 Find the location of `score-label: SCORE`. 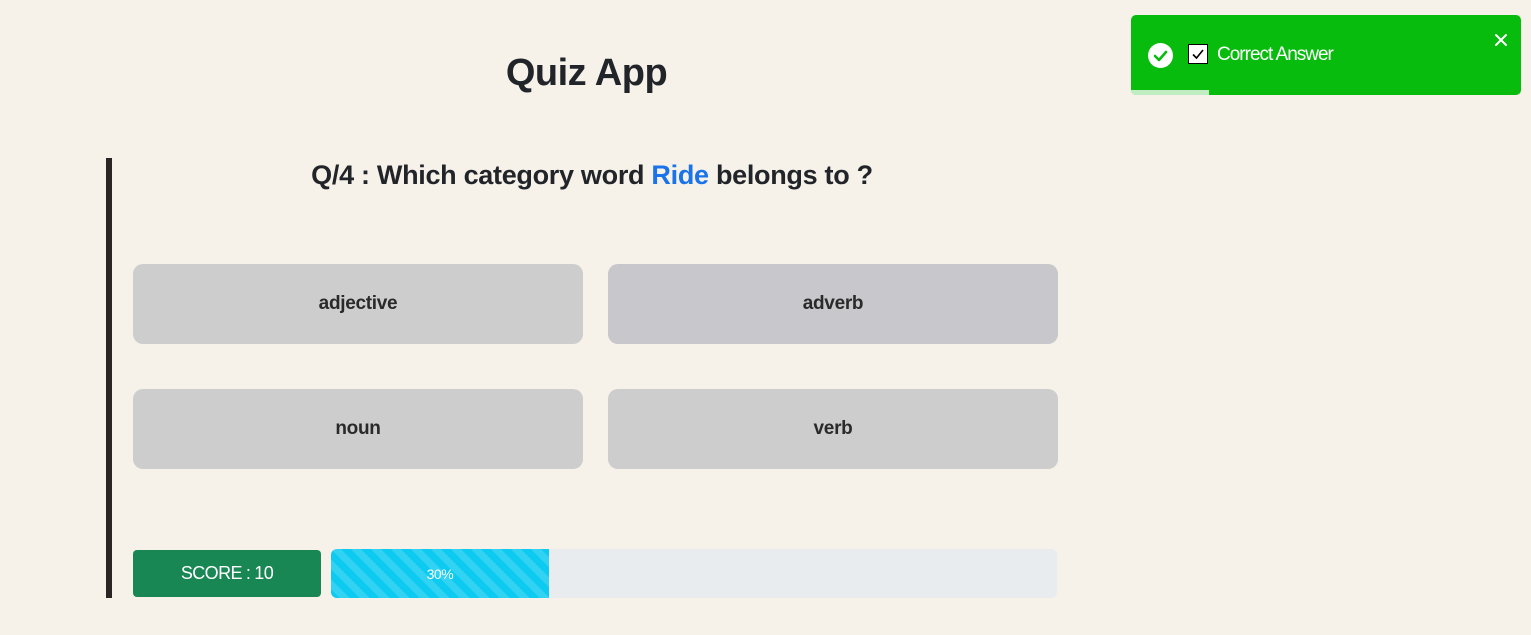

score-label: SCORE is located at coordinates (211, 573).